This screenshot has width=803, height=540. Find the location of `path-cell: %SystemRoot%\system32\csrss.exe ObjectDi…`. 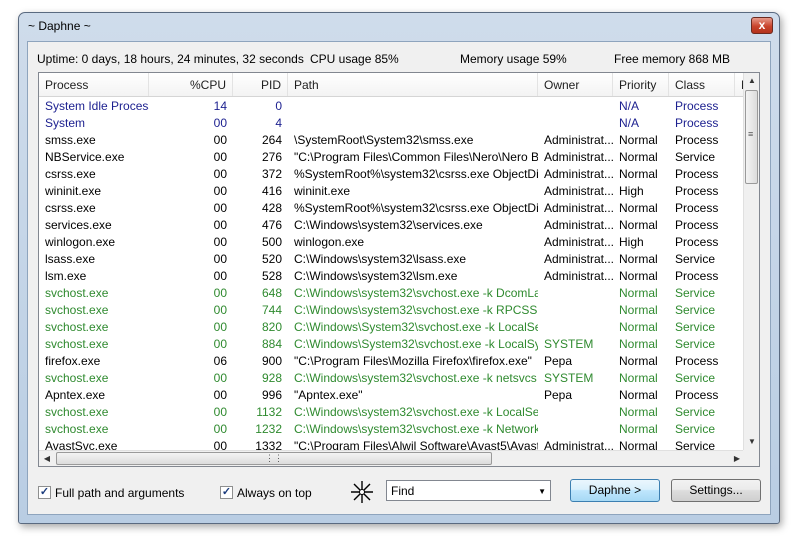

path-cell: %SystemRoot%\system32\csrss.exe ObjectDi… is located at coordinates (416, 174).